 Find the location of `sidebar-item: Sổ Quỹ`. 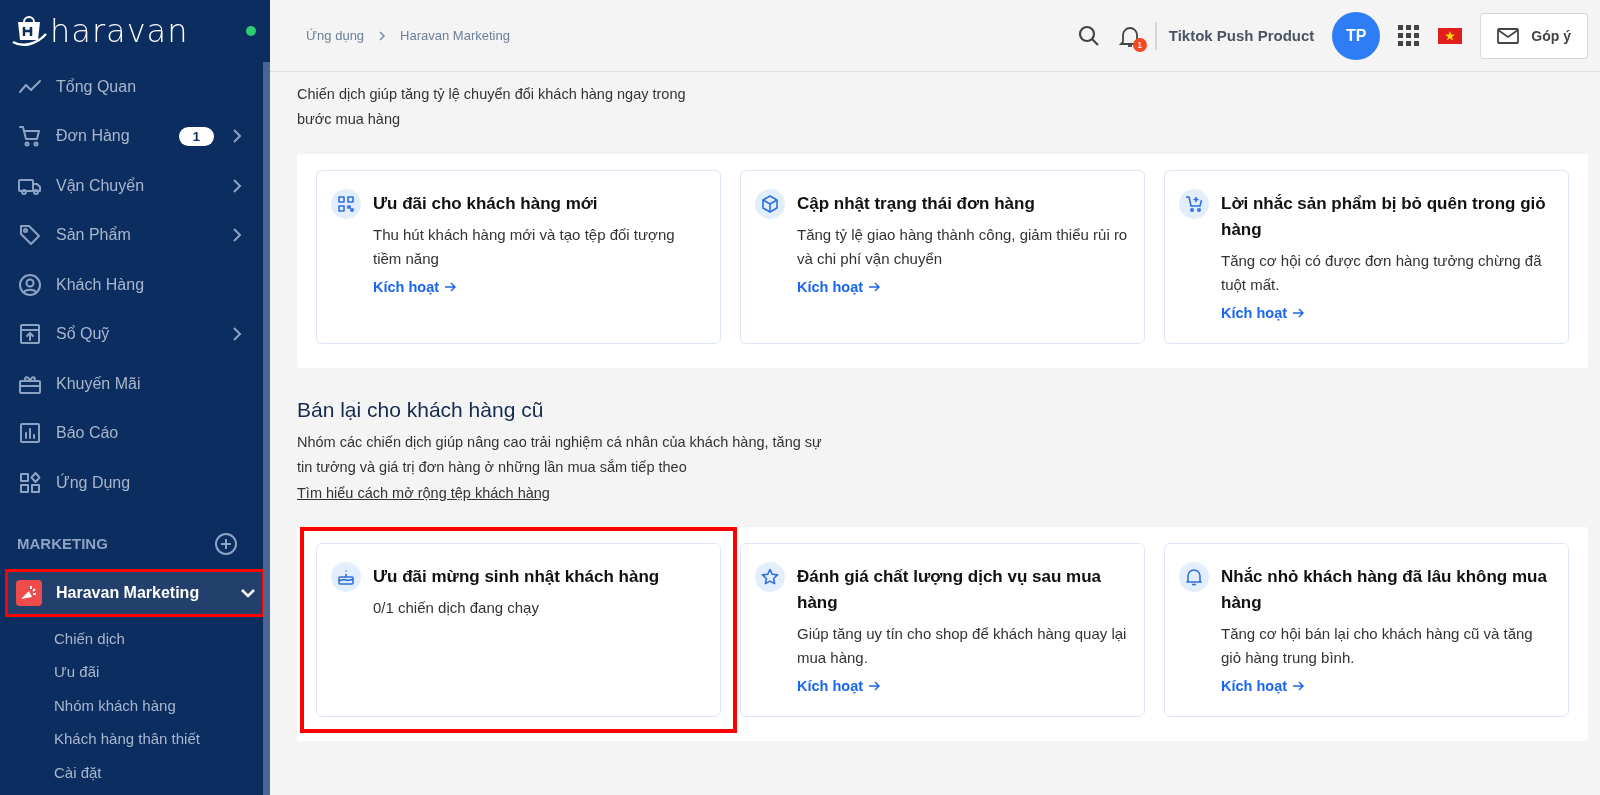

sidebar-item: Sổ Quỹ is located at coordinates (131, 334).